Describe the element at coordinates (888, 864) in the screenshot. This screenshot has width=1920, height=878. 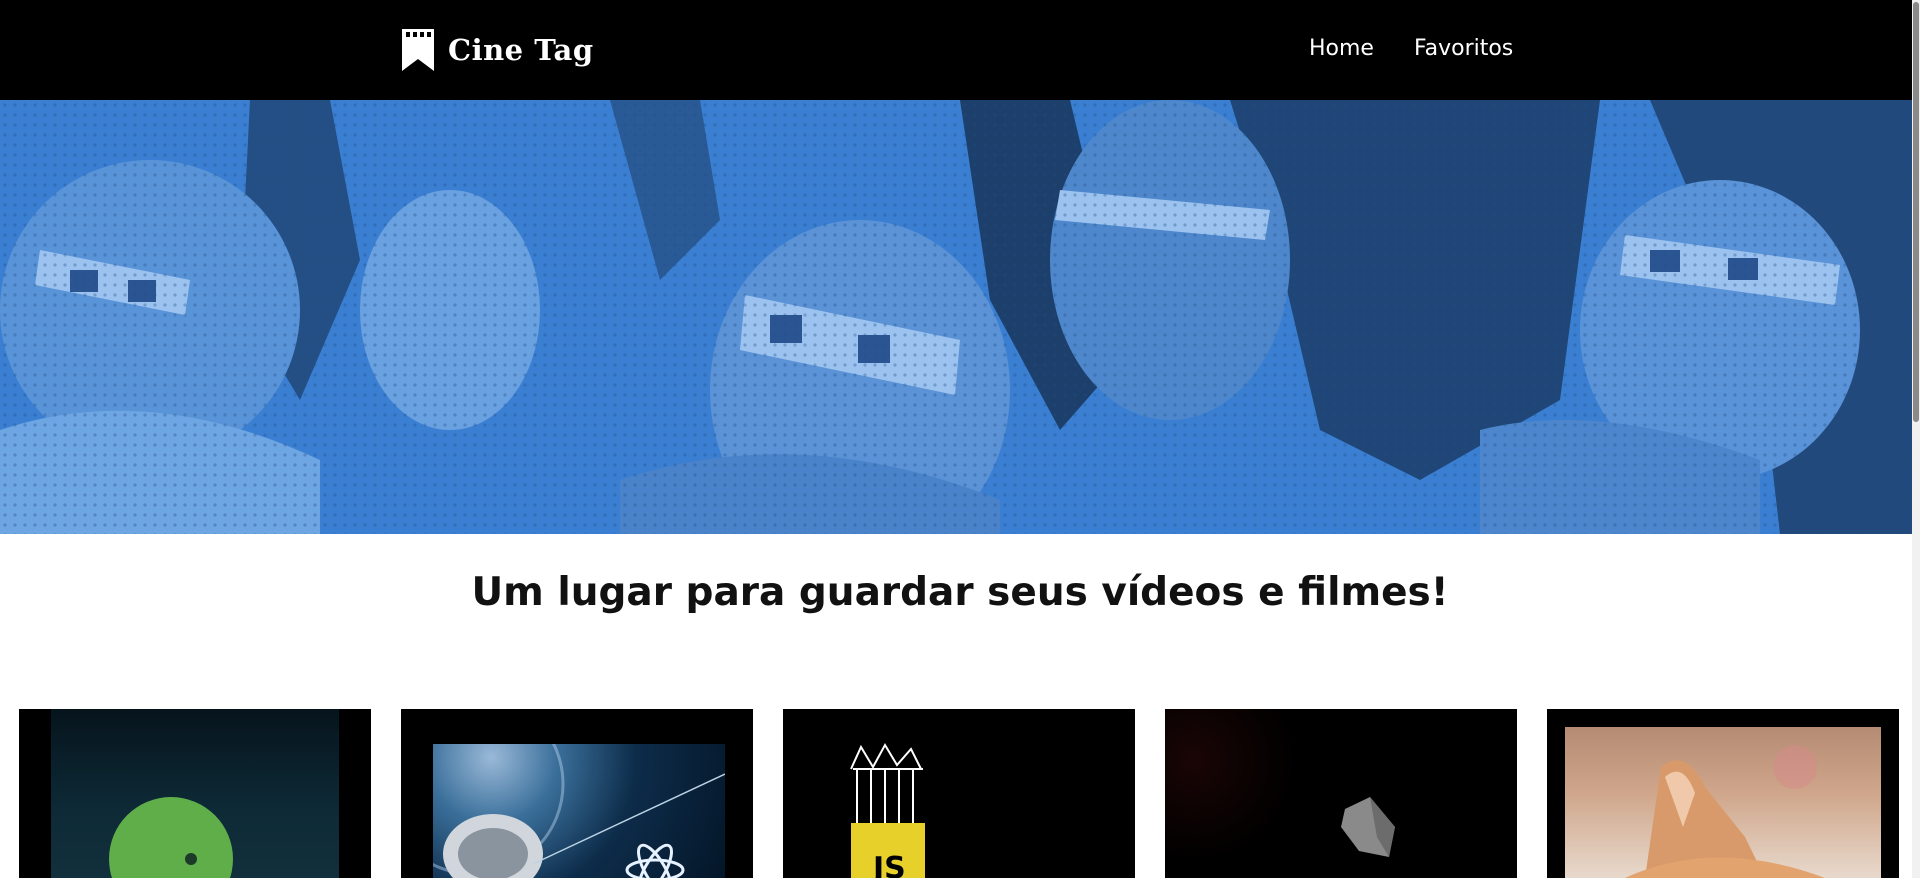
I see `javascript-logo-text: JS` at that location.